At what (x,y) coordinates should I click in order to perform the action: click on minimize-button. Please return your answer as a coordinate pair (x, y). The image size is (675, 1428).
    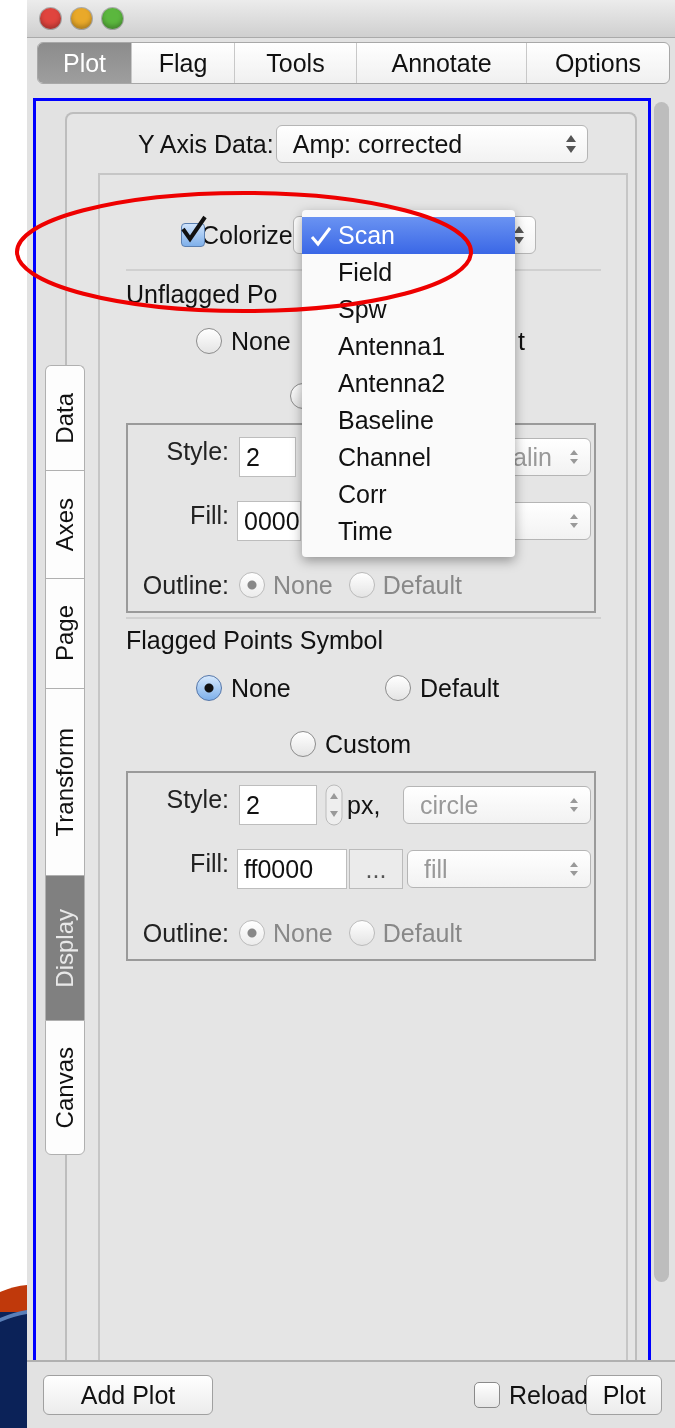
    Looking at the image, I should click on (81, 18).